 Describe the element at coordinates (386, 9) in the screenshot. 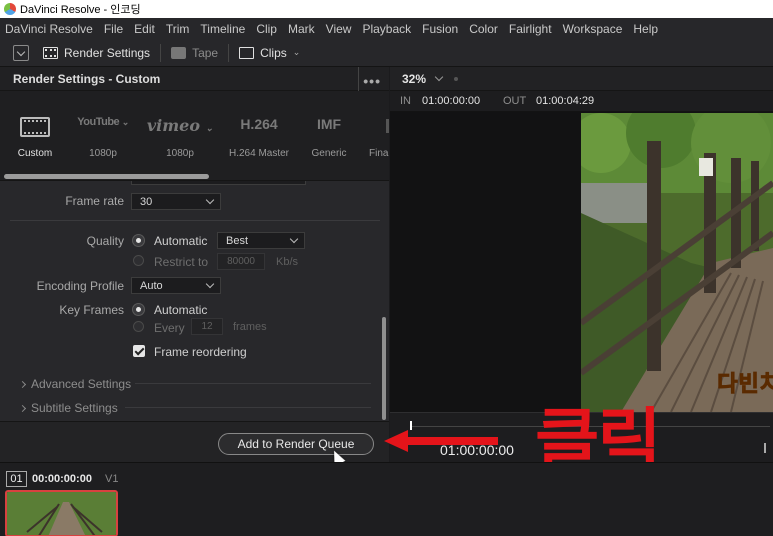

I see `window-titlebar: DaVinci Resolve - 인코딩` at that location.